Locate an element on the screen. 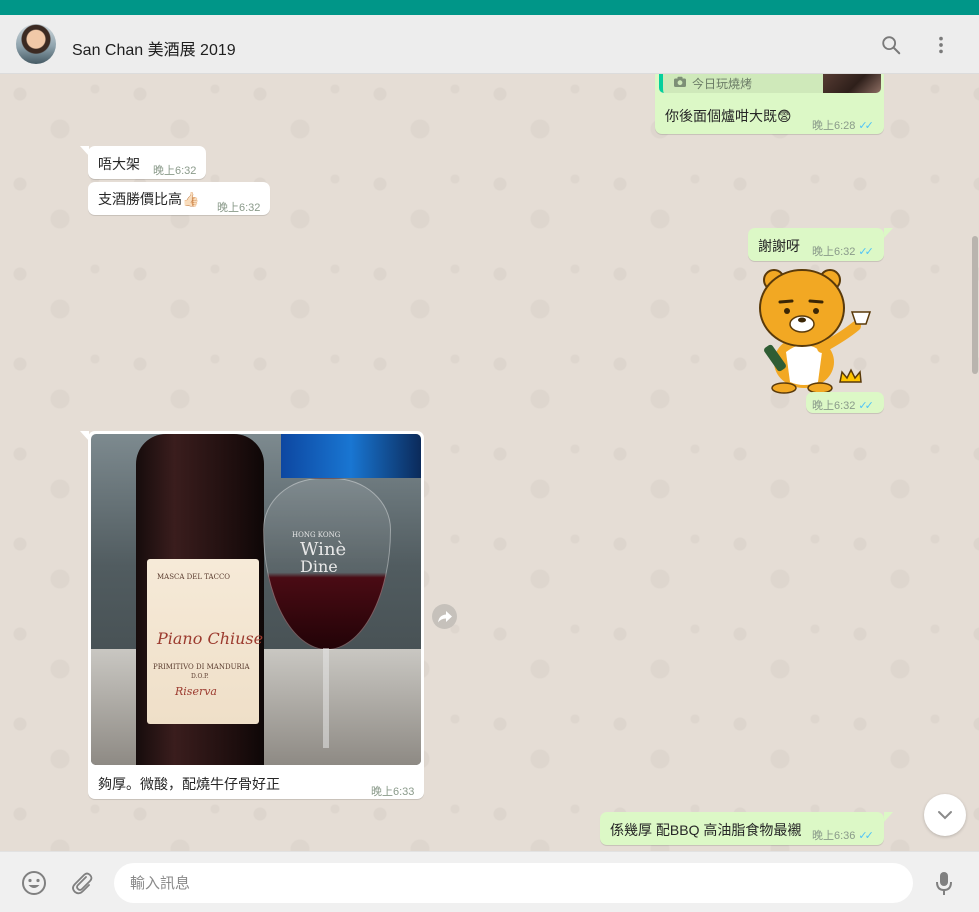 The width and height of the screenshot is (979, 912). emoji-button is located at coordinates (34, 883).